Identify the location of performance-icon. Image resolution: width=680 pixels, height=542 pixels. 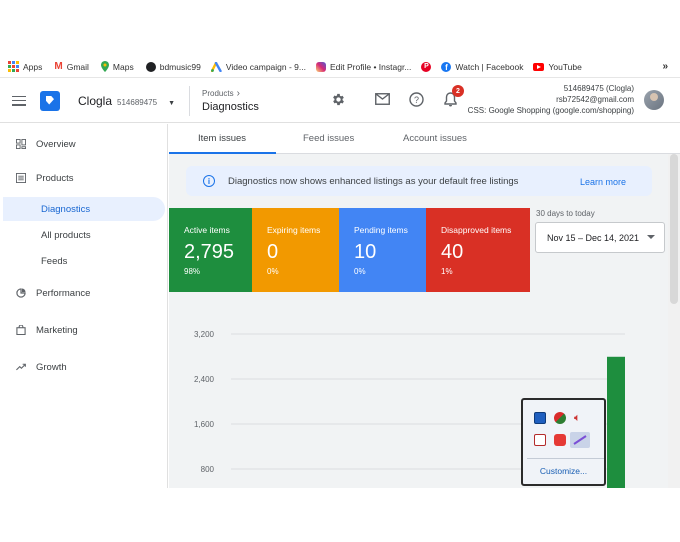
(21, 293).